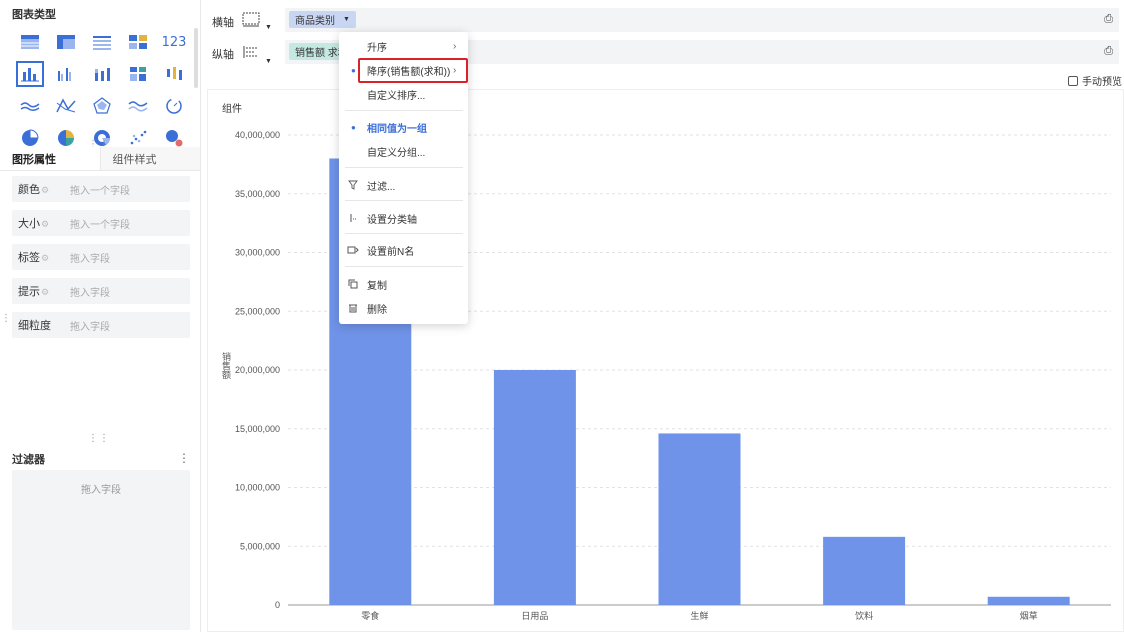 The width and height of the screenshot is (1124, 632). Describe the element at coordinates (226, 365) in the screenshot. I see `y-axis-label: 销售额` at that location.